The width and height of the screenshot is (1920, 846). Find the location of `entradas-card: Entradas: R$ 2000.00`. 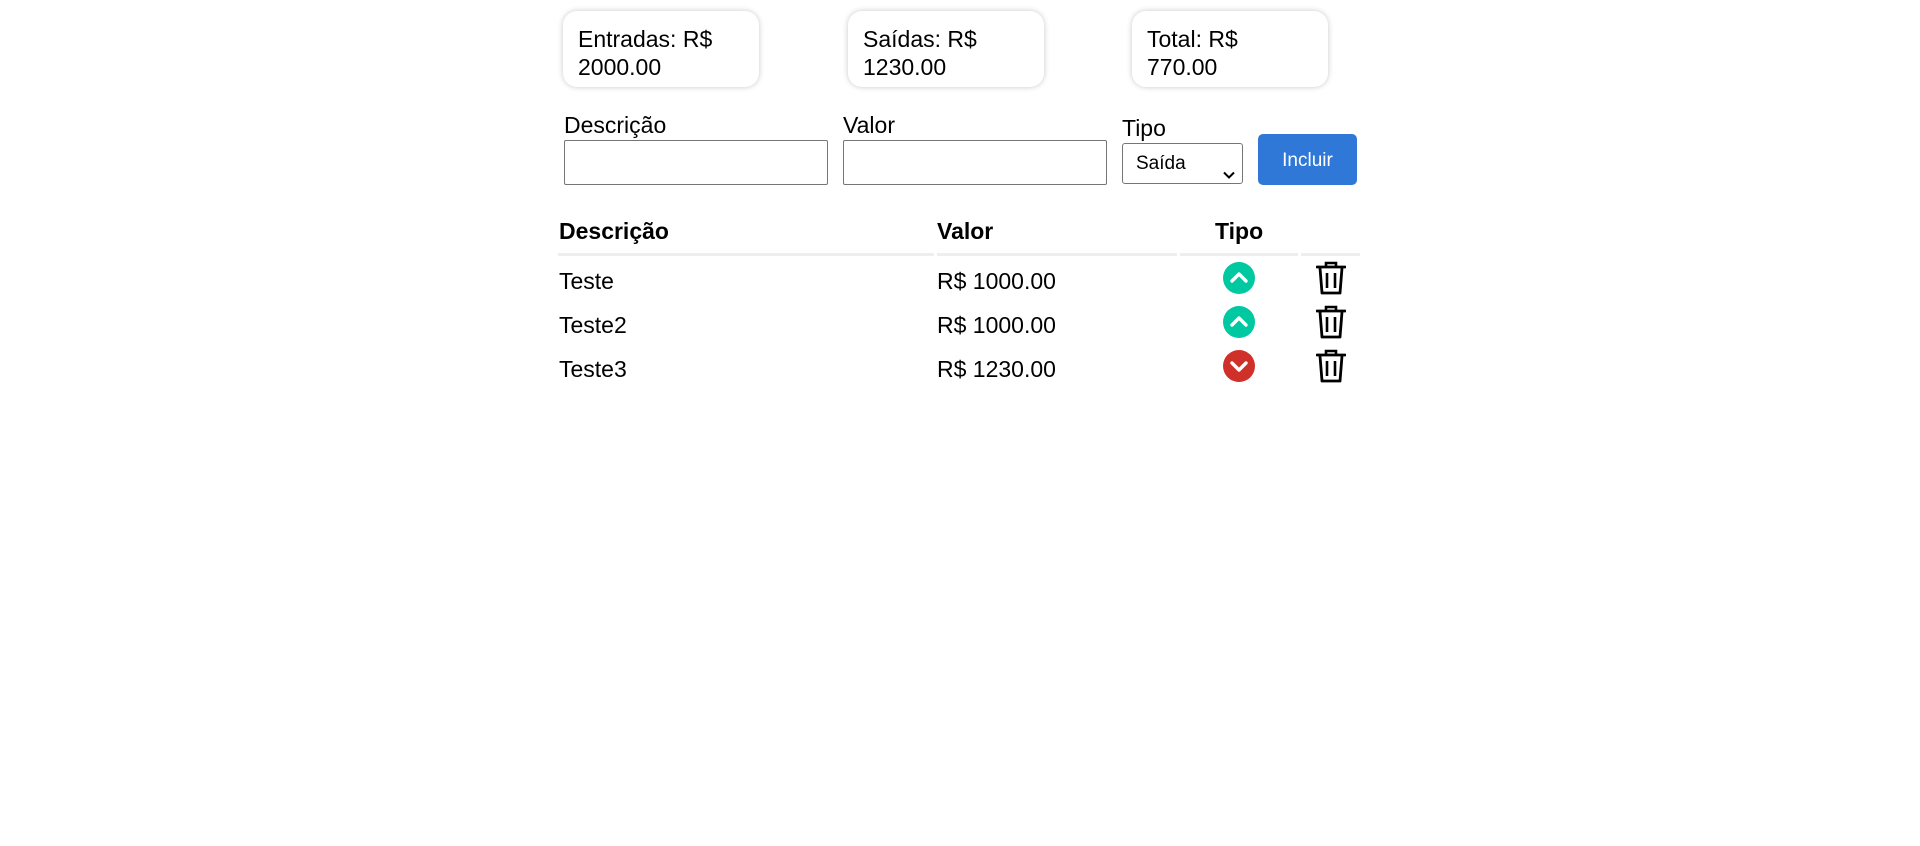

entradas-card: Entradas: R$ 2000.00 is located at coordinates (661, 49).